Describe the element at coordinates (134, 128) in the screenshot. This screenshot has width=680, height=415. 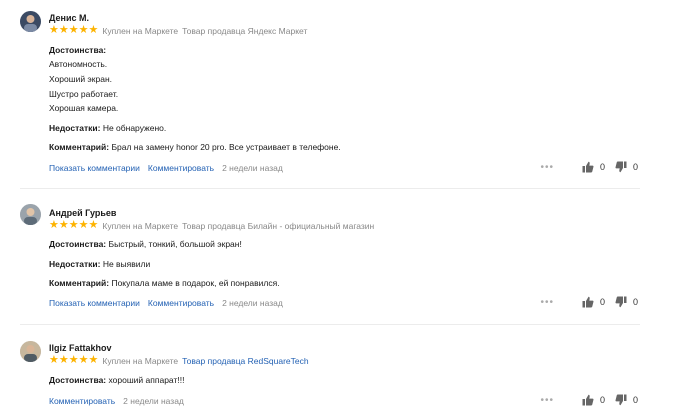
I see `cons-value: Не обнаружено.` at that location.